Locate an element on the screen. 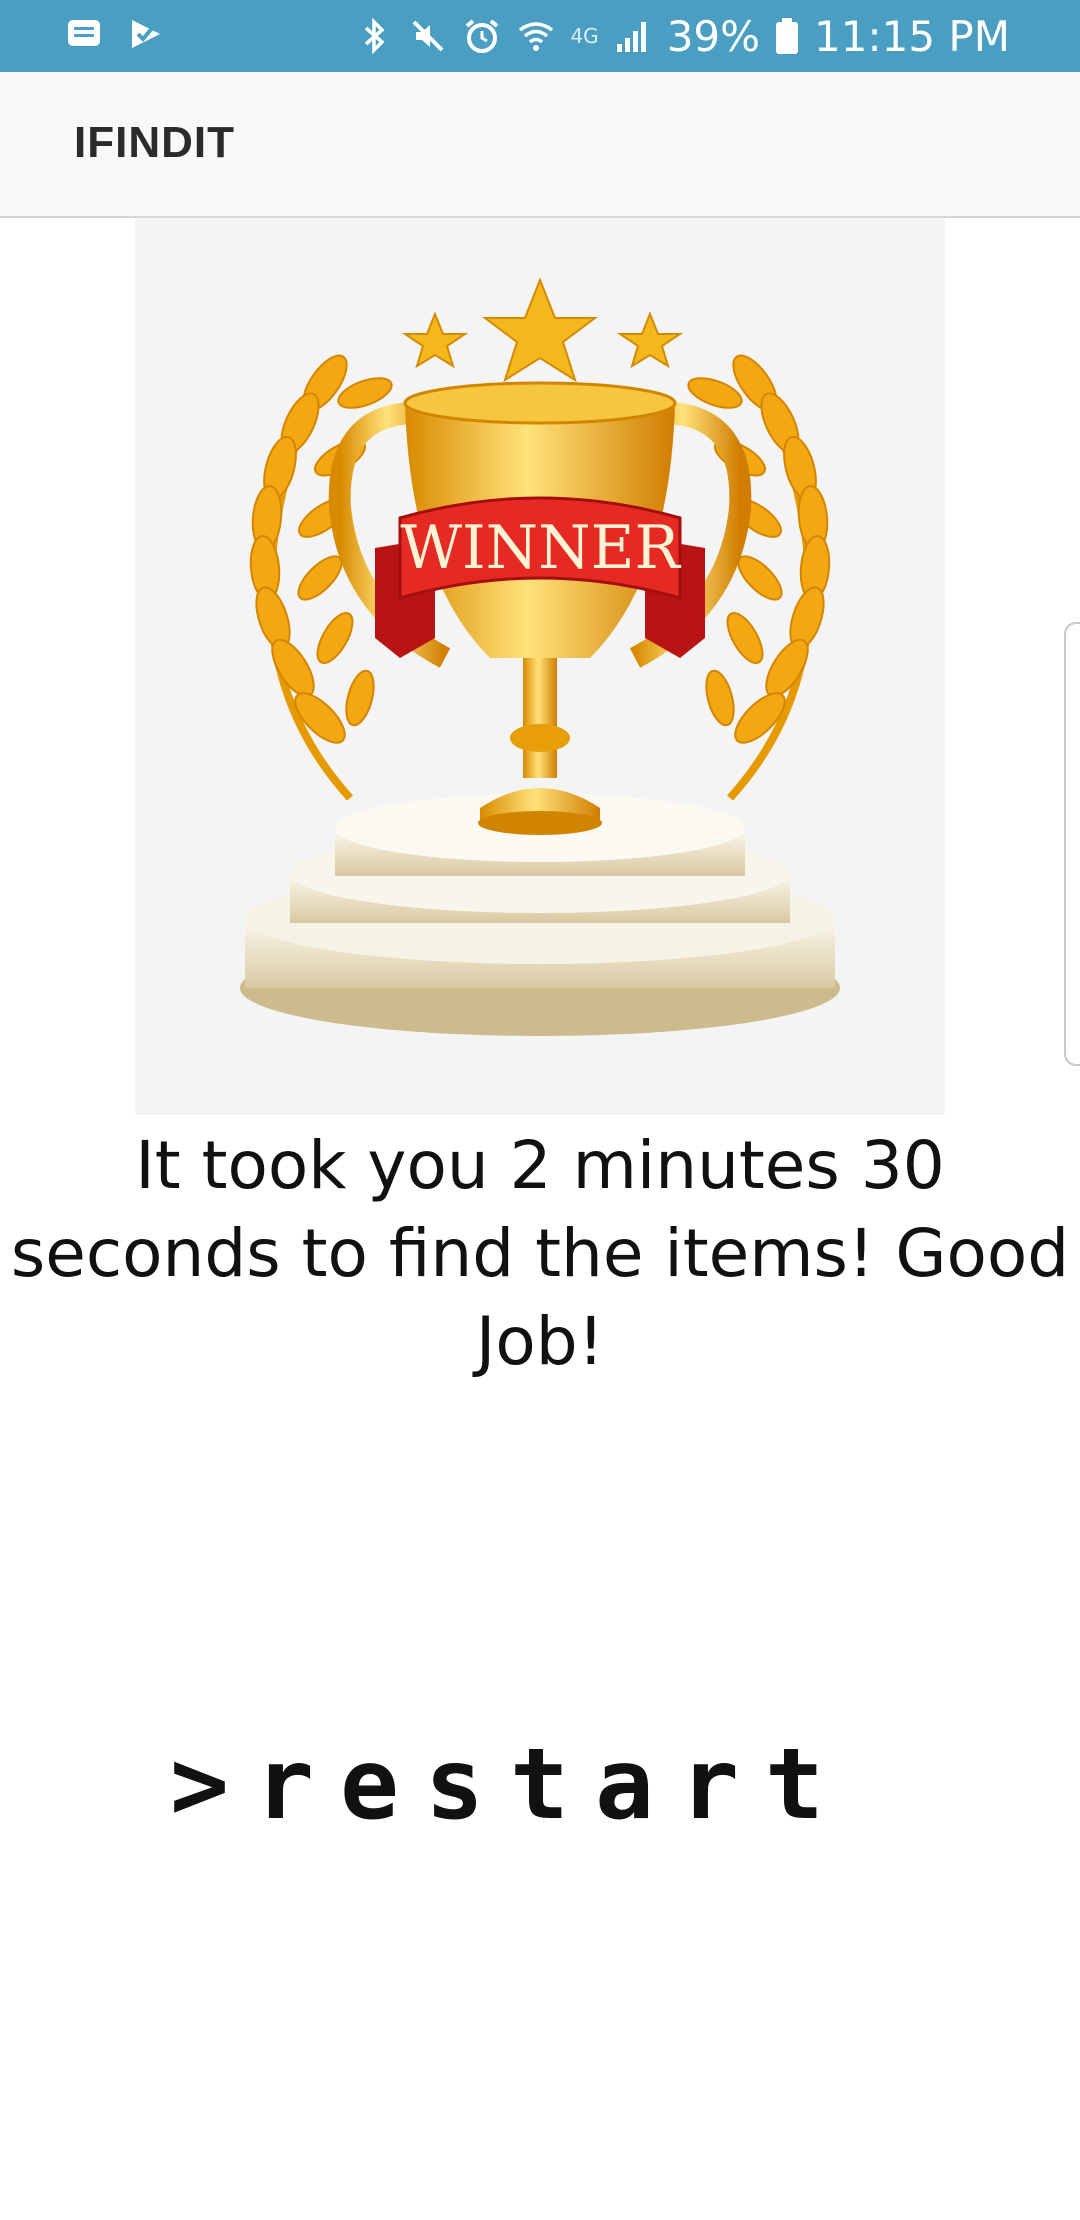 This screenshot has width=1080, height=2220. bluetooth-icon is located at coordinates (374, 36).